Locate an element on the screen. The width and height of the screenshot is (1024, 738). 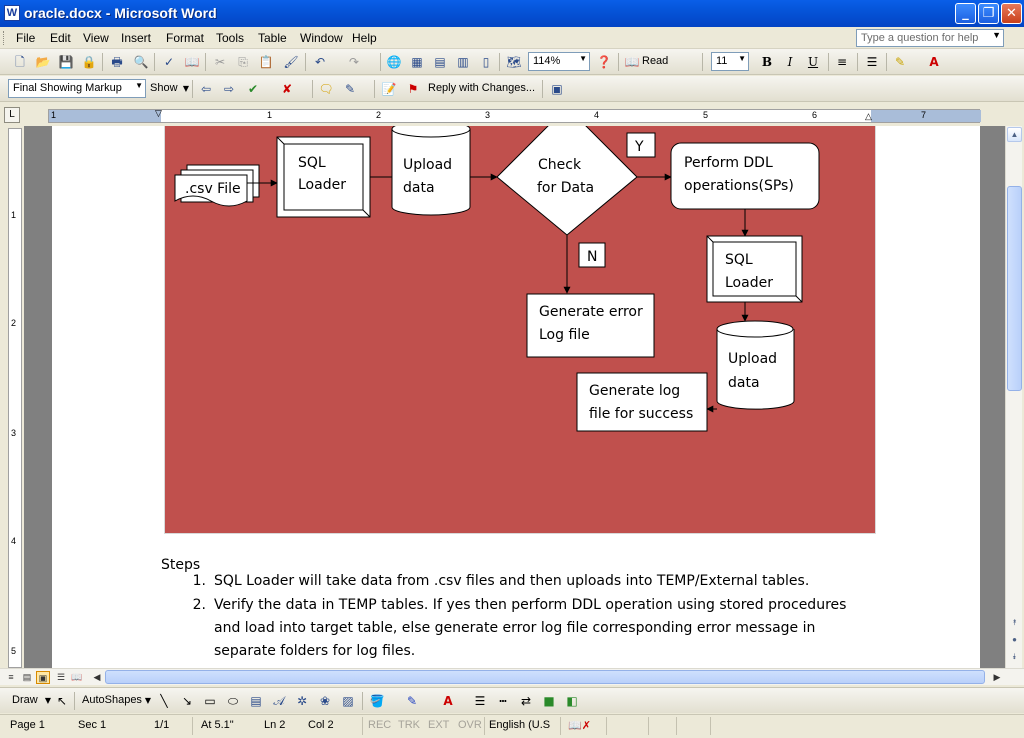
columns-icon: ▯ is located at coordinates (486, 62).